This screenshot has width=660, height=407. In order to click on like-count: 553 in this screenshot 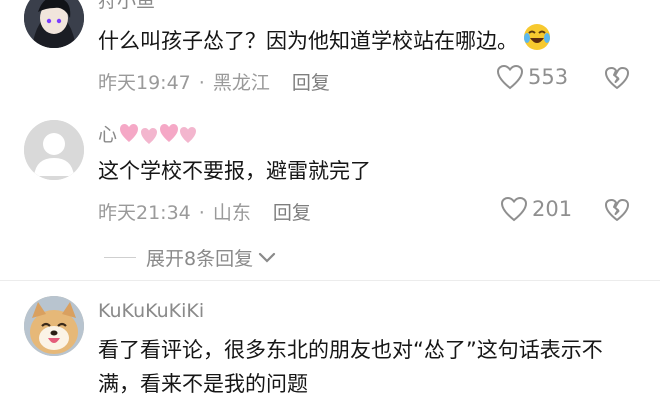, I will do `click(548, 77)`.